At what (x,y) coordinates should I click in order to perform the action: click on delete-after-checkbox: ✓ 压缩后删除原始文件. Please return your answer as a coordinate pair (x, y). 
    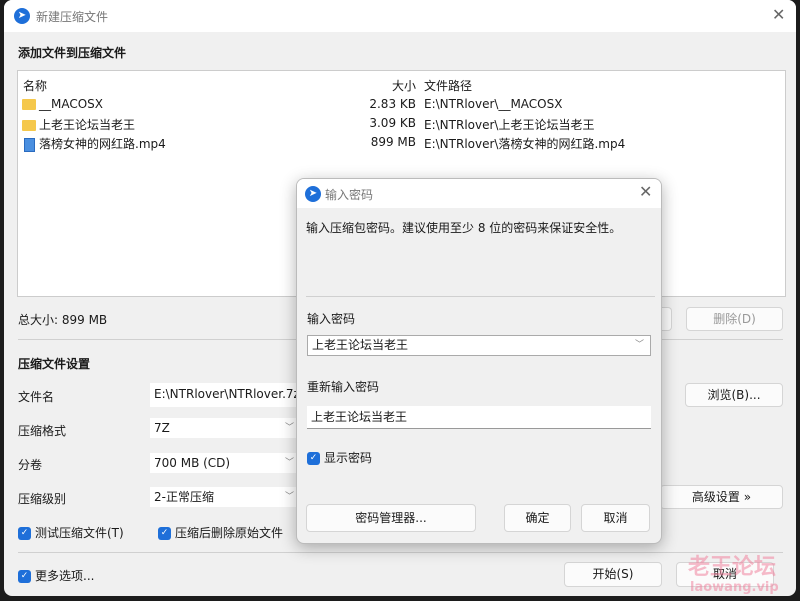
    Looking at the image, I should click on (220, 532).